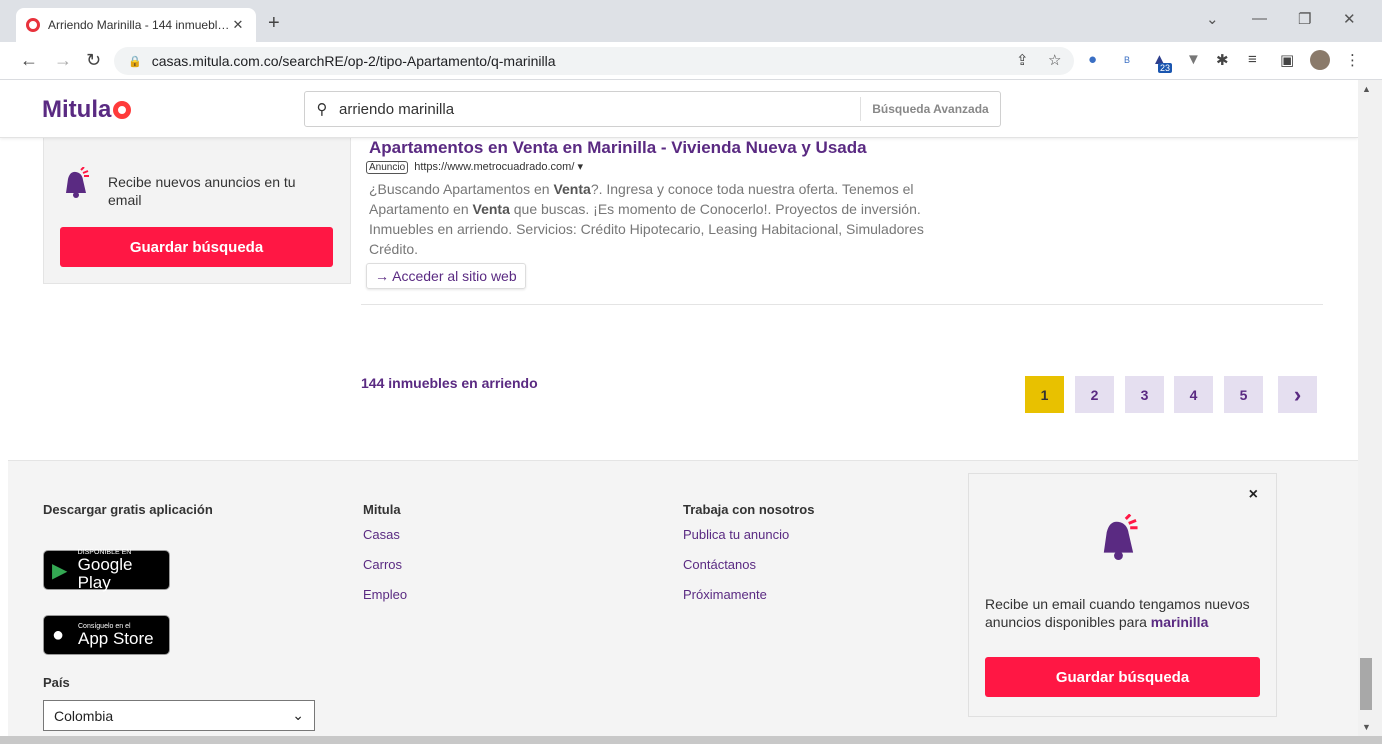  What do you see at coordinates (128, 509) in the screenshot?
I see `download-app-title: Descargar gratis aplicación` at bounding box center [128, 509].